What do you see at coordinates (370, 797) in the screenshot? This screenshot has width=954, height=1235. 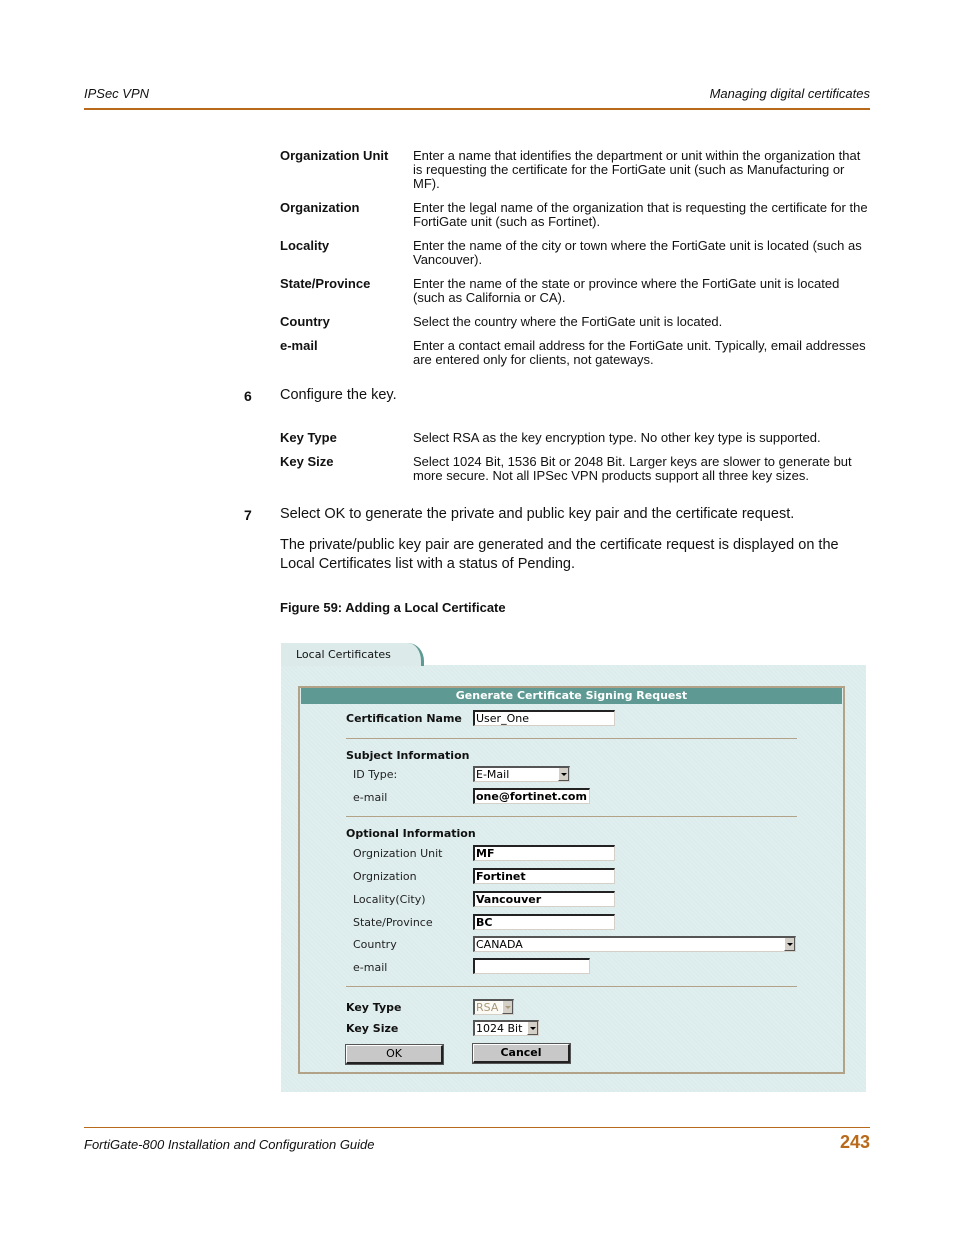 I see `subject-email-label: e-mail` at bounding box center [370, 797].